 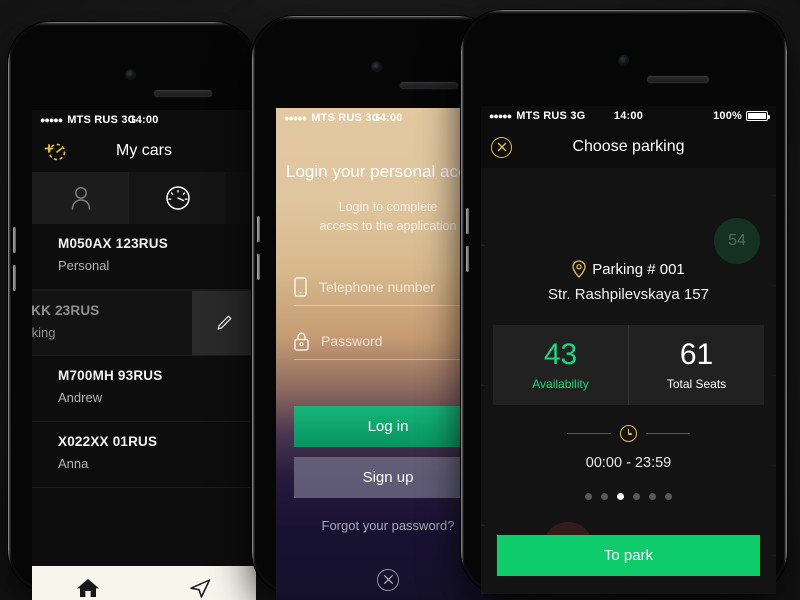 I want to click on to-park-button: To park, so click(x=628, y=555).